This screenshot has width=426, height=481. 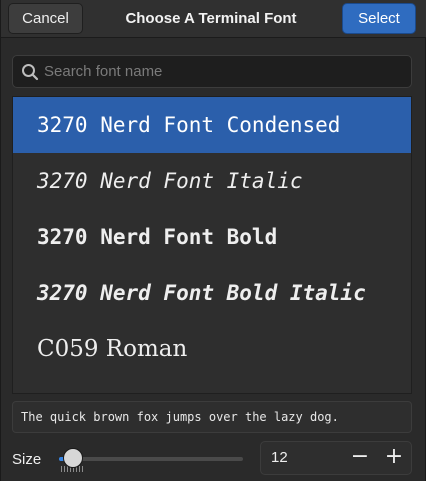 I want to click on slider-track, so click(x=151, y=459).